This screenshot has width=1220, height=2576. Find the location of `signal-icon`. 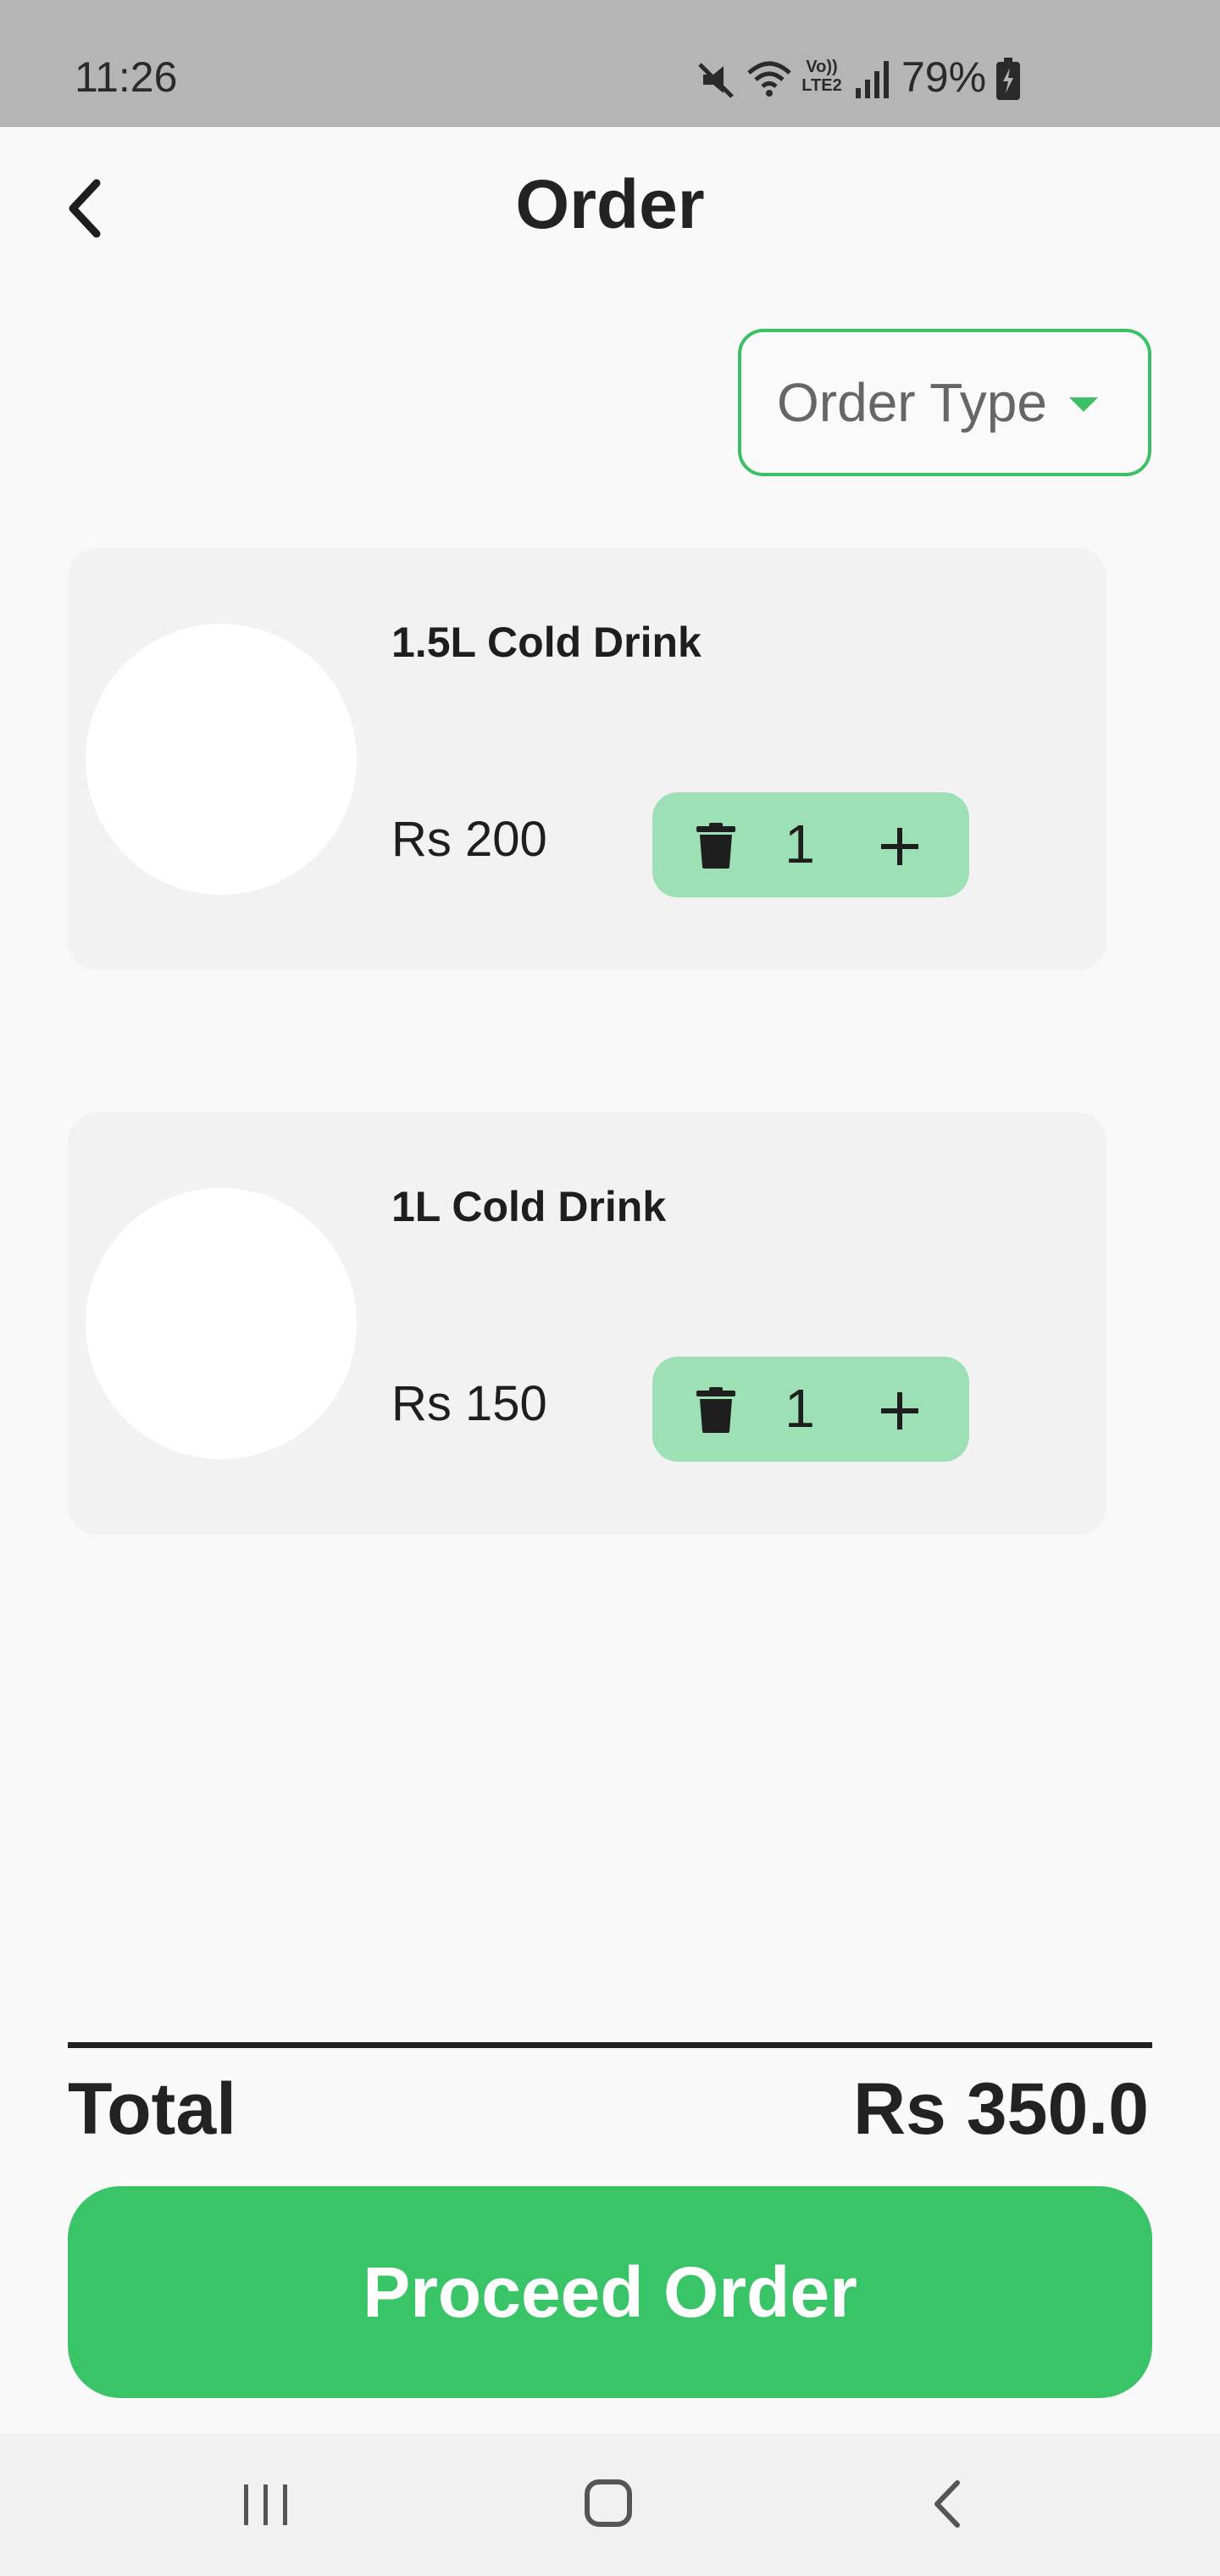

signal-icon is located at coordinates (872, 79).